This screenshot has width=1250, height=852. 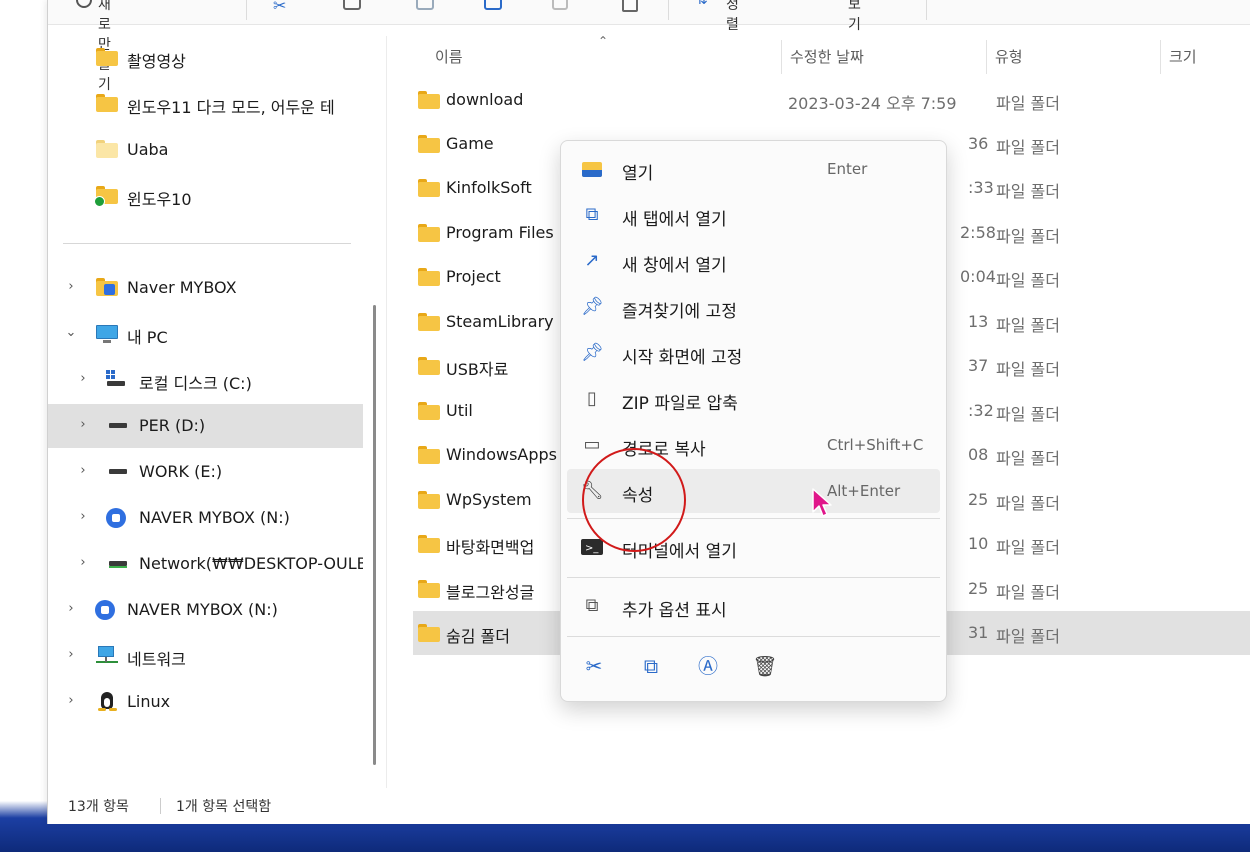 I want to click on menu-item-show-more-options: ⧉ 추가 옵션 표시, so click(x=753, y=606).